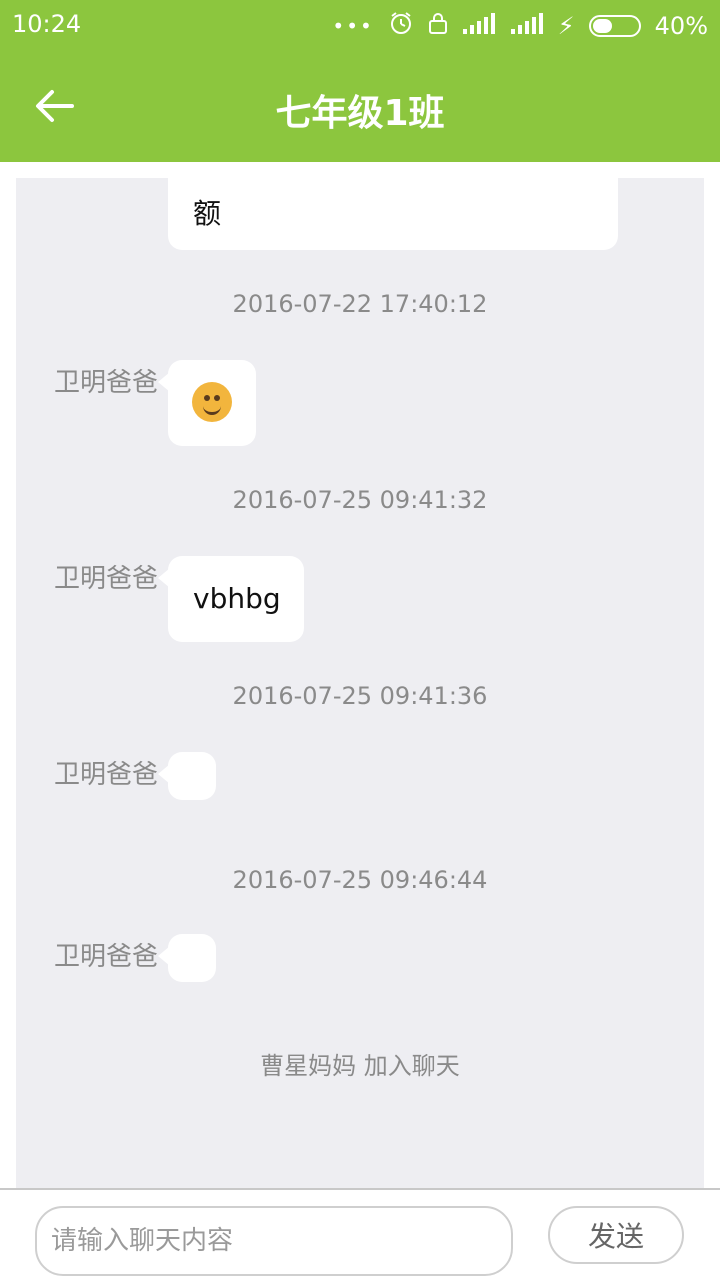 Image resolution: width=720 pixels, height=1280 pixels. Describe the element at coordinates (393, 214) in the screenshot. I see `message-bubble-partial: 额` at that location.